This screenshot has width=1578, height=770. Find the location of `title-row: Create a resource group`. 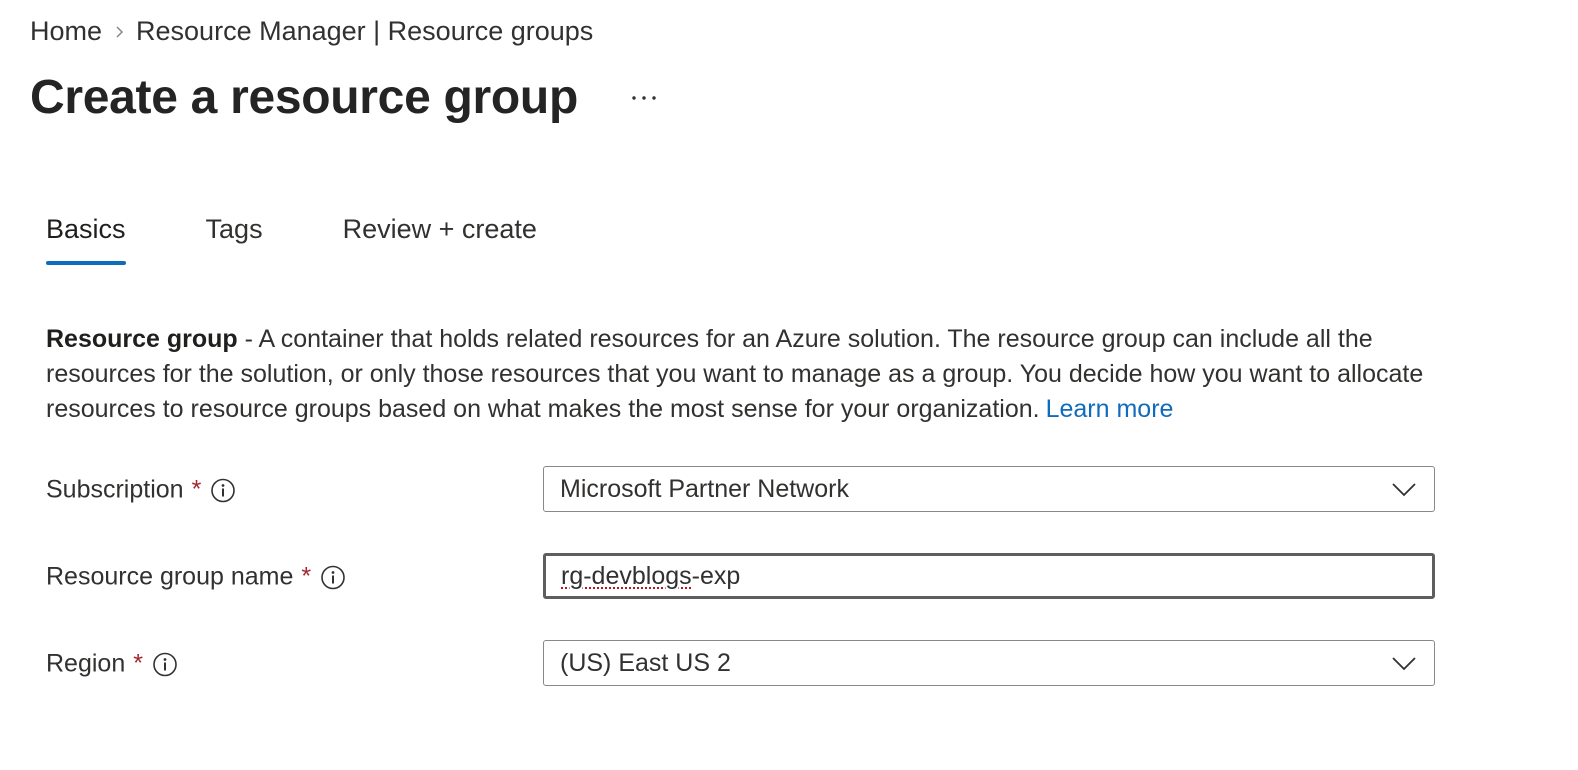

title-row: Create a resource group is located at coordinates (347, 97).